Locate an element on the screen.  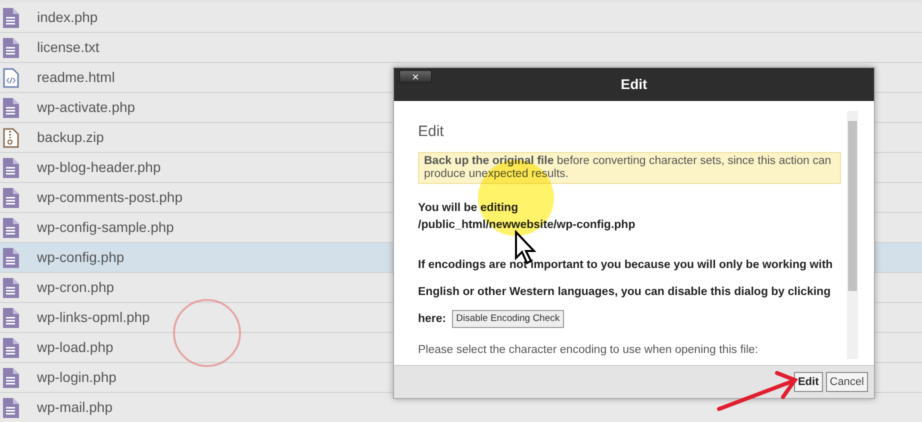
file-name: wp-config.php is located at coordinates (80, 257).